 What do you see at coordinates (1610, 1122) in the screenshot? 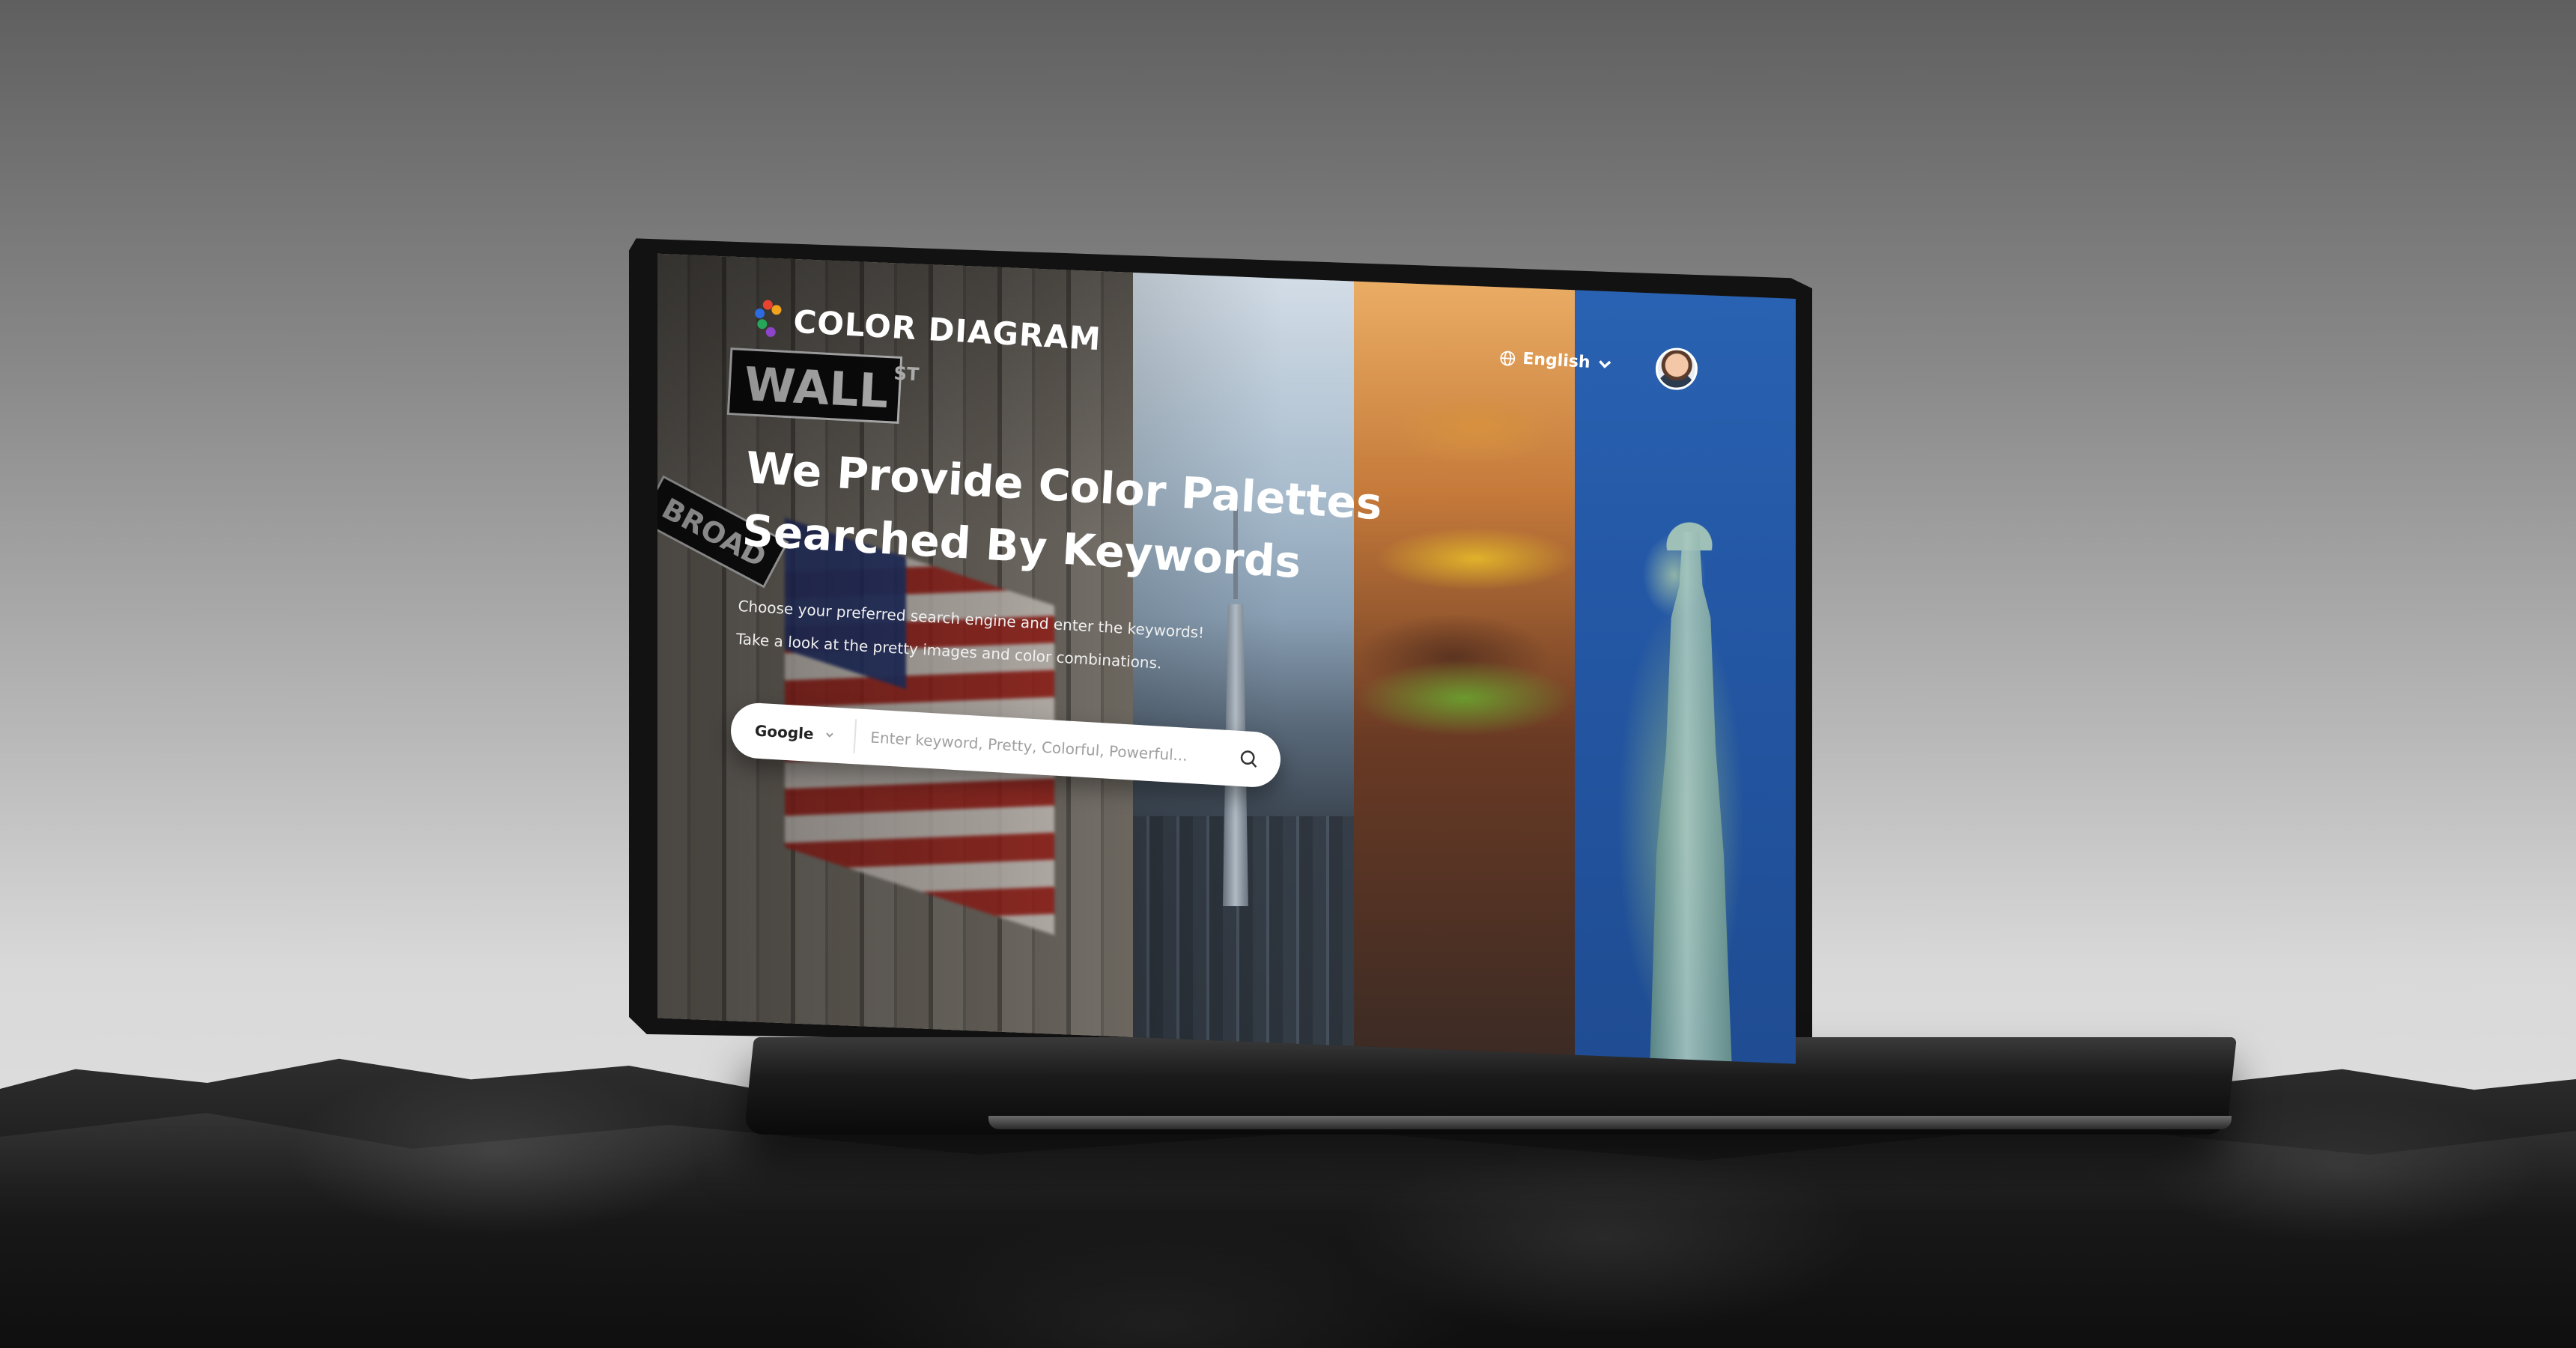
I see `laptop-base-edge` at bounding box center [1610, 1122].